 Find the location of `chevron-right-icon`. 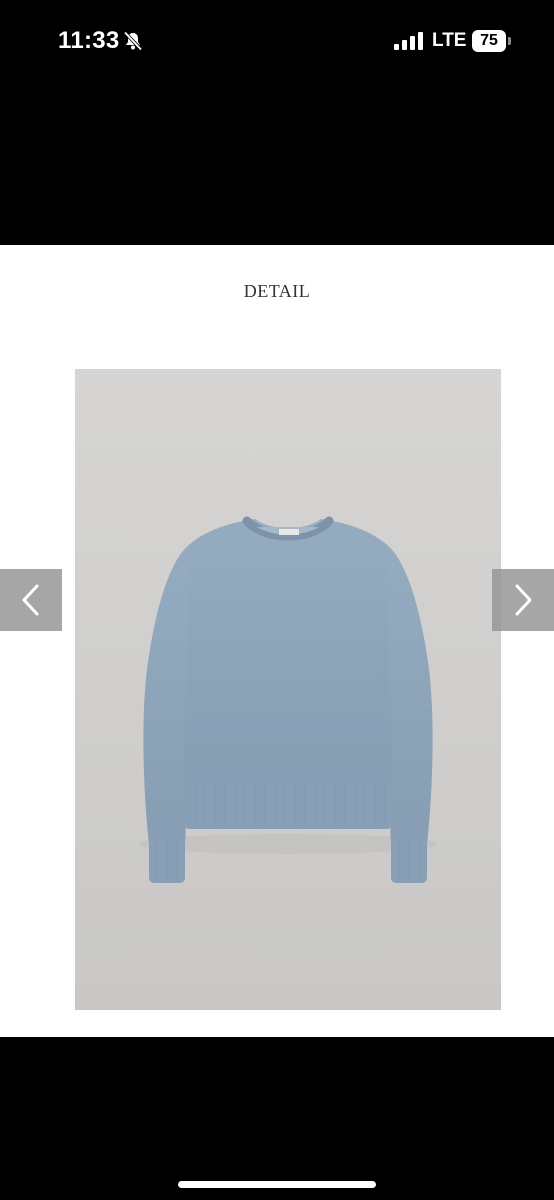

chevron-right-icon is located at coordinates (523, 600).